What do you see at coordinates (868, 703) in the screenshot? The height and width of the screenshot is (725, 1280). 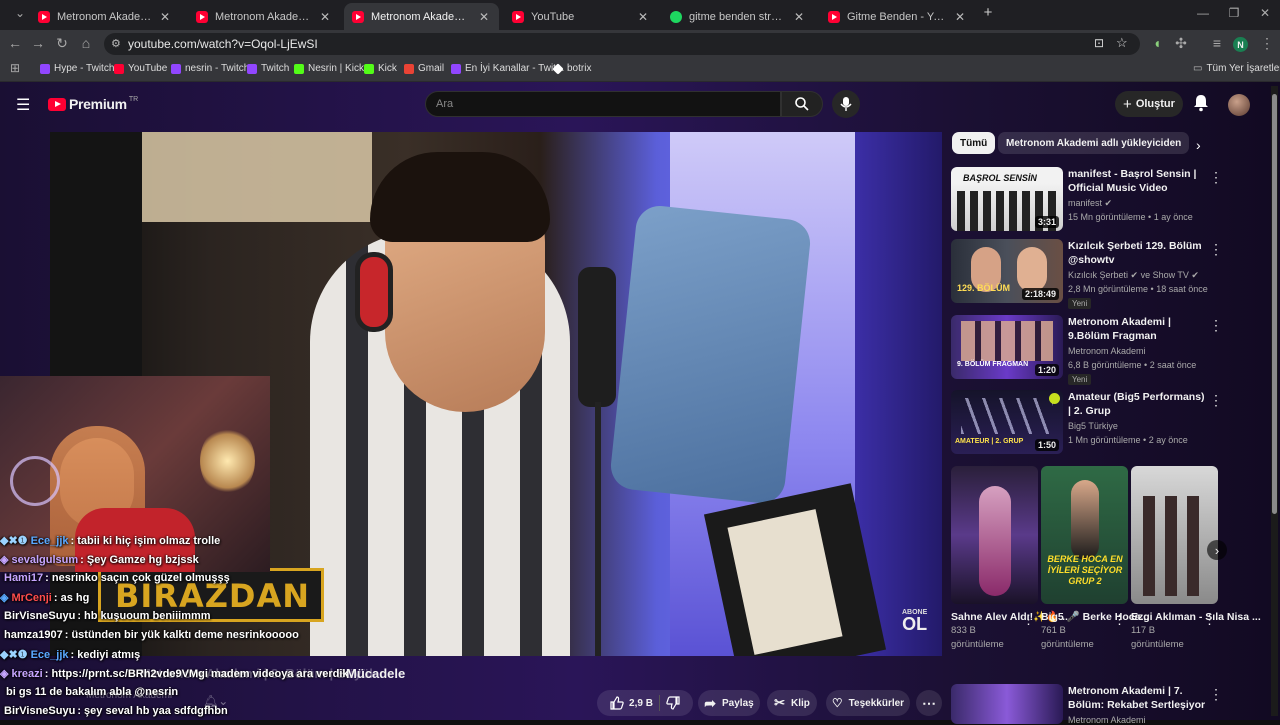 I see `thanks-button: ♡ Teşekkürler` at bounding box center [868, 703].